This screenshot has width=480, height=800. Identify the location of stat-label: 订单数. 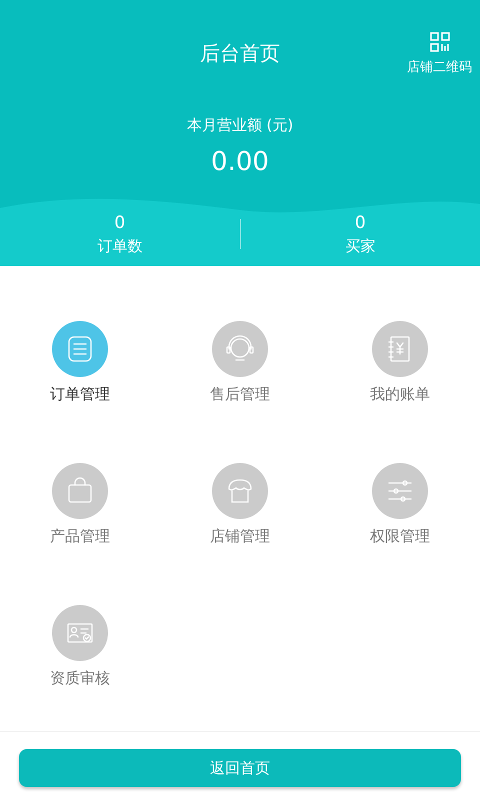
(119, 246).